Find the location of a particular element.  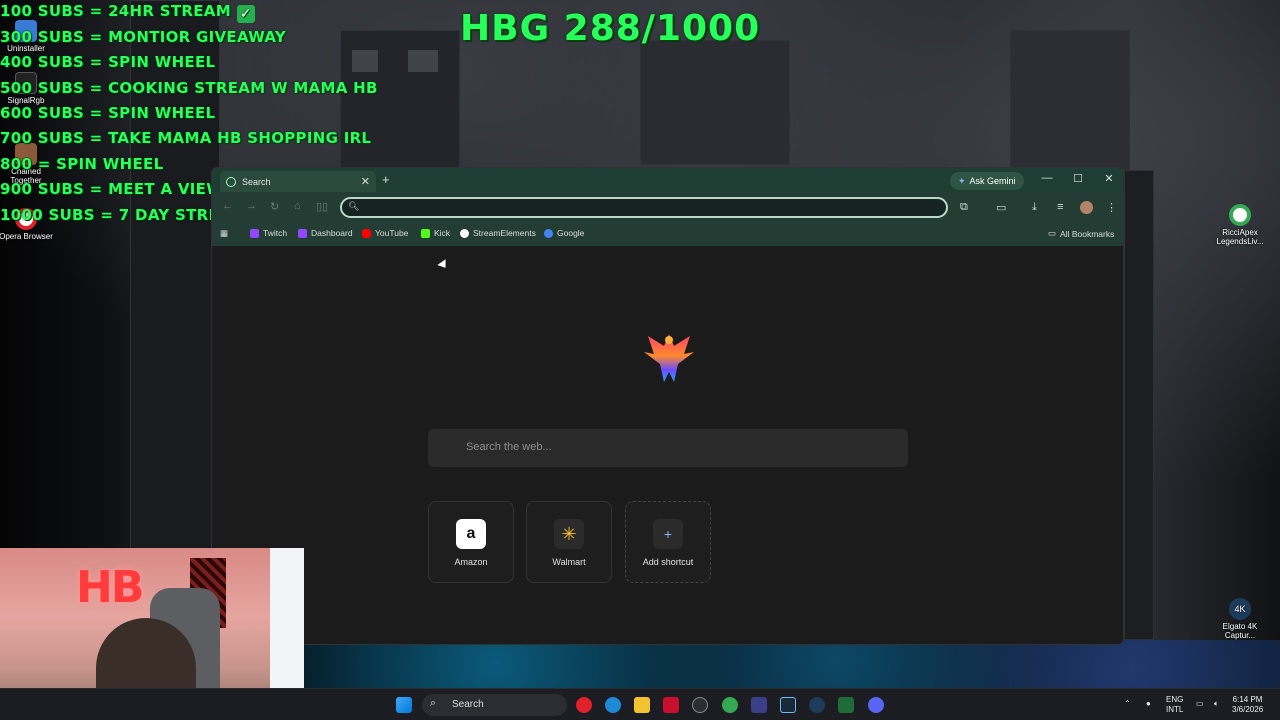

lang-label: ENG is located at coordinates (1175, 699).